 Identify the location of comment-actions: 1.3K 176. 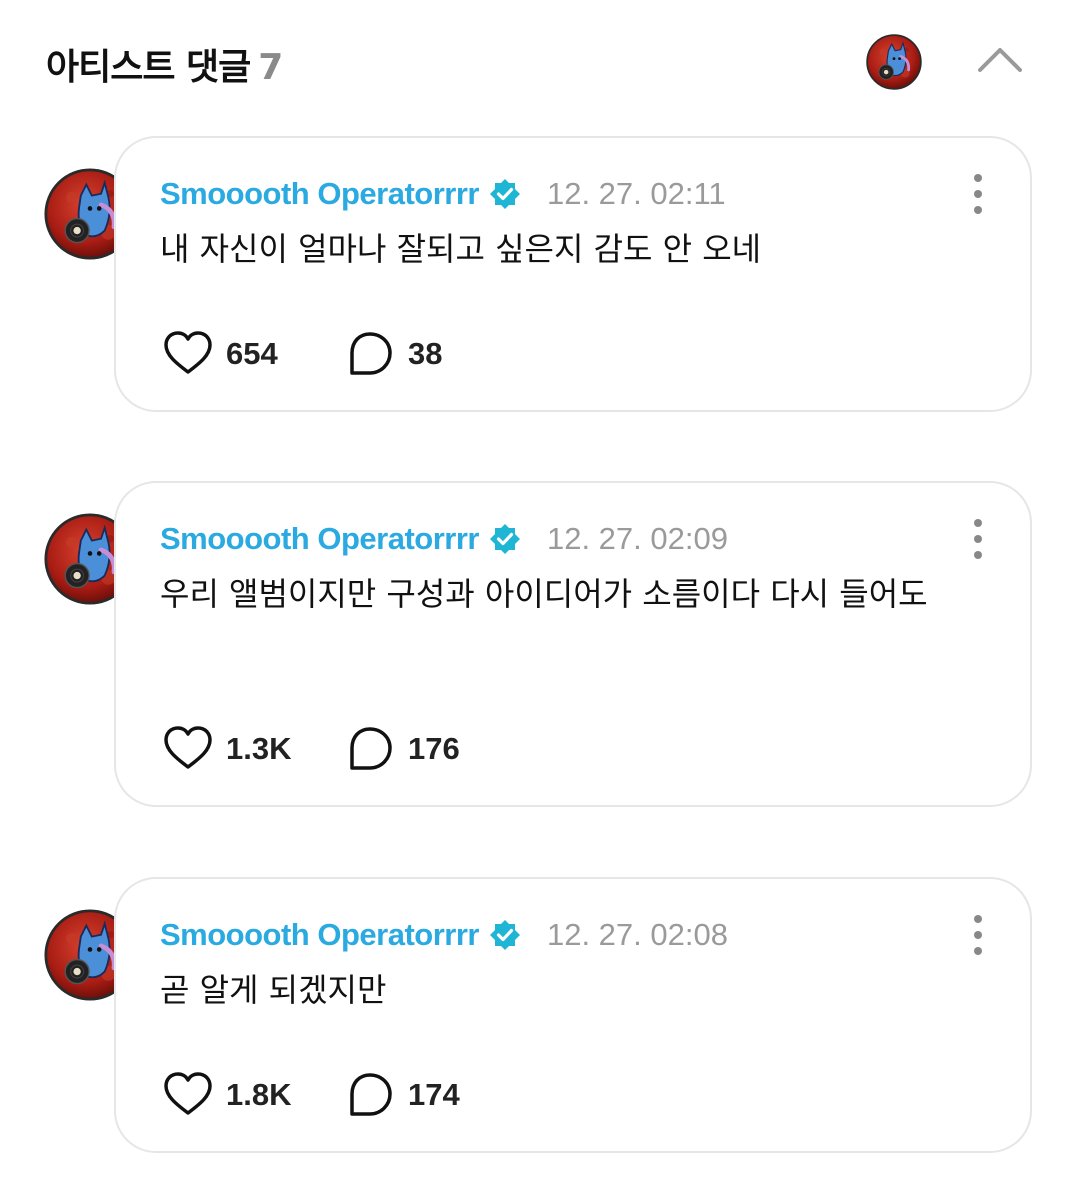
(311, 749).